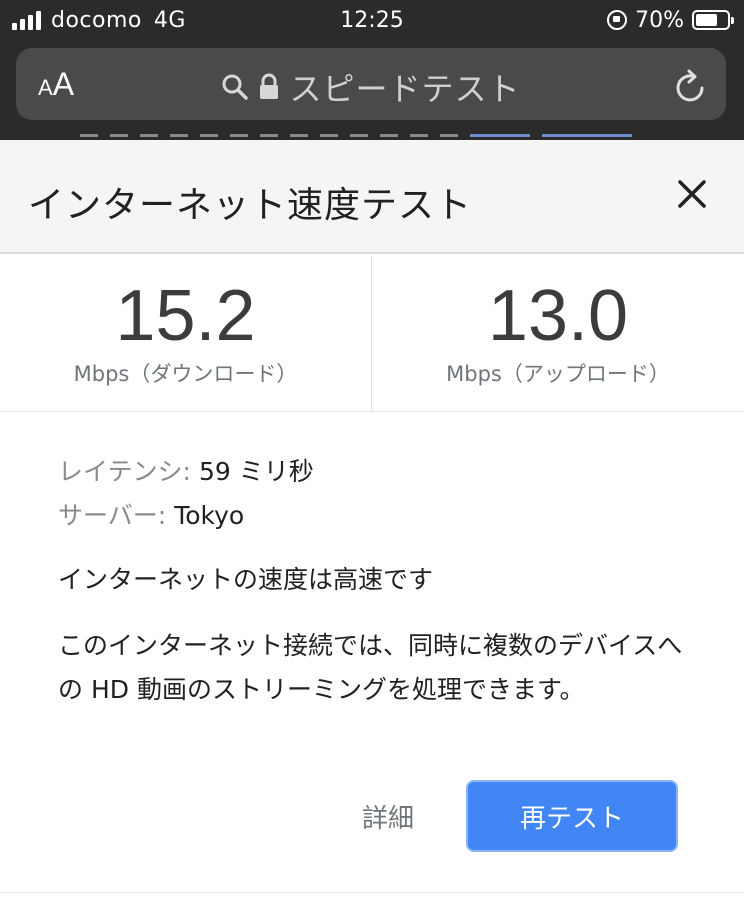 The image size is (744, 920). What do you see at coordinates (256, 471) in the screenshot?
I see `latency-value: 59 ミリ秒` at bounding box center [256, 471].